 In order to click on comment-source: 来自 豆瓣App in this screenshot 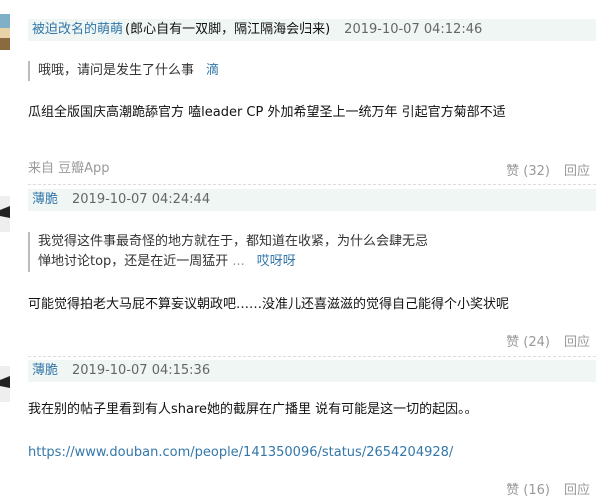, I will do `click(69, 169)`.